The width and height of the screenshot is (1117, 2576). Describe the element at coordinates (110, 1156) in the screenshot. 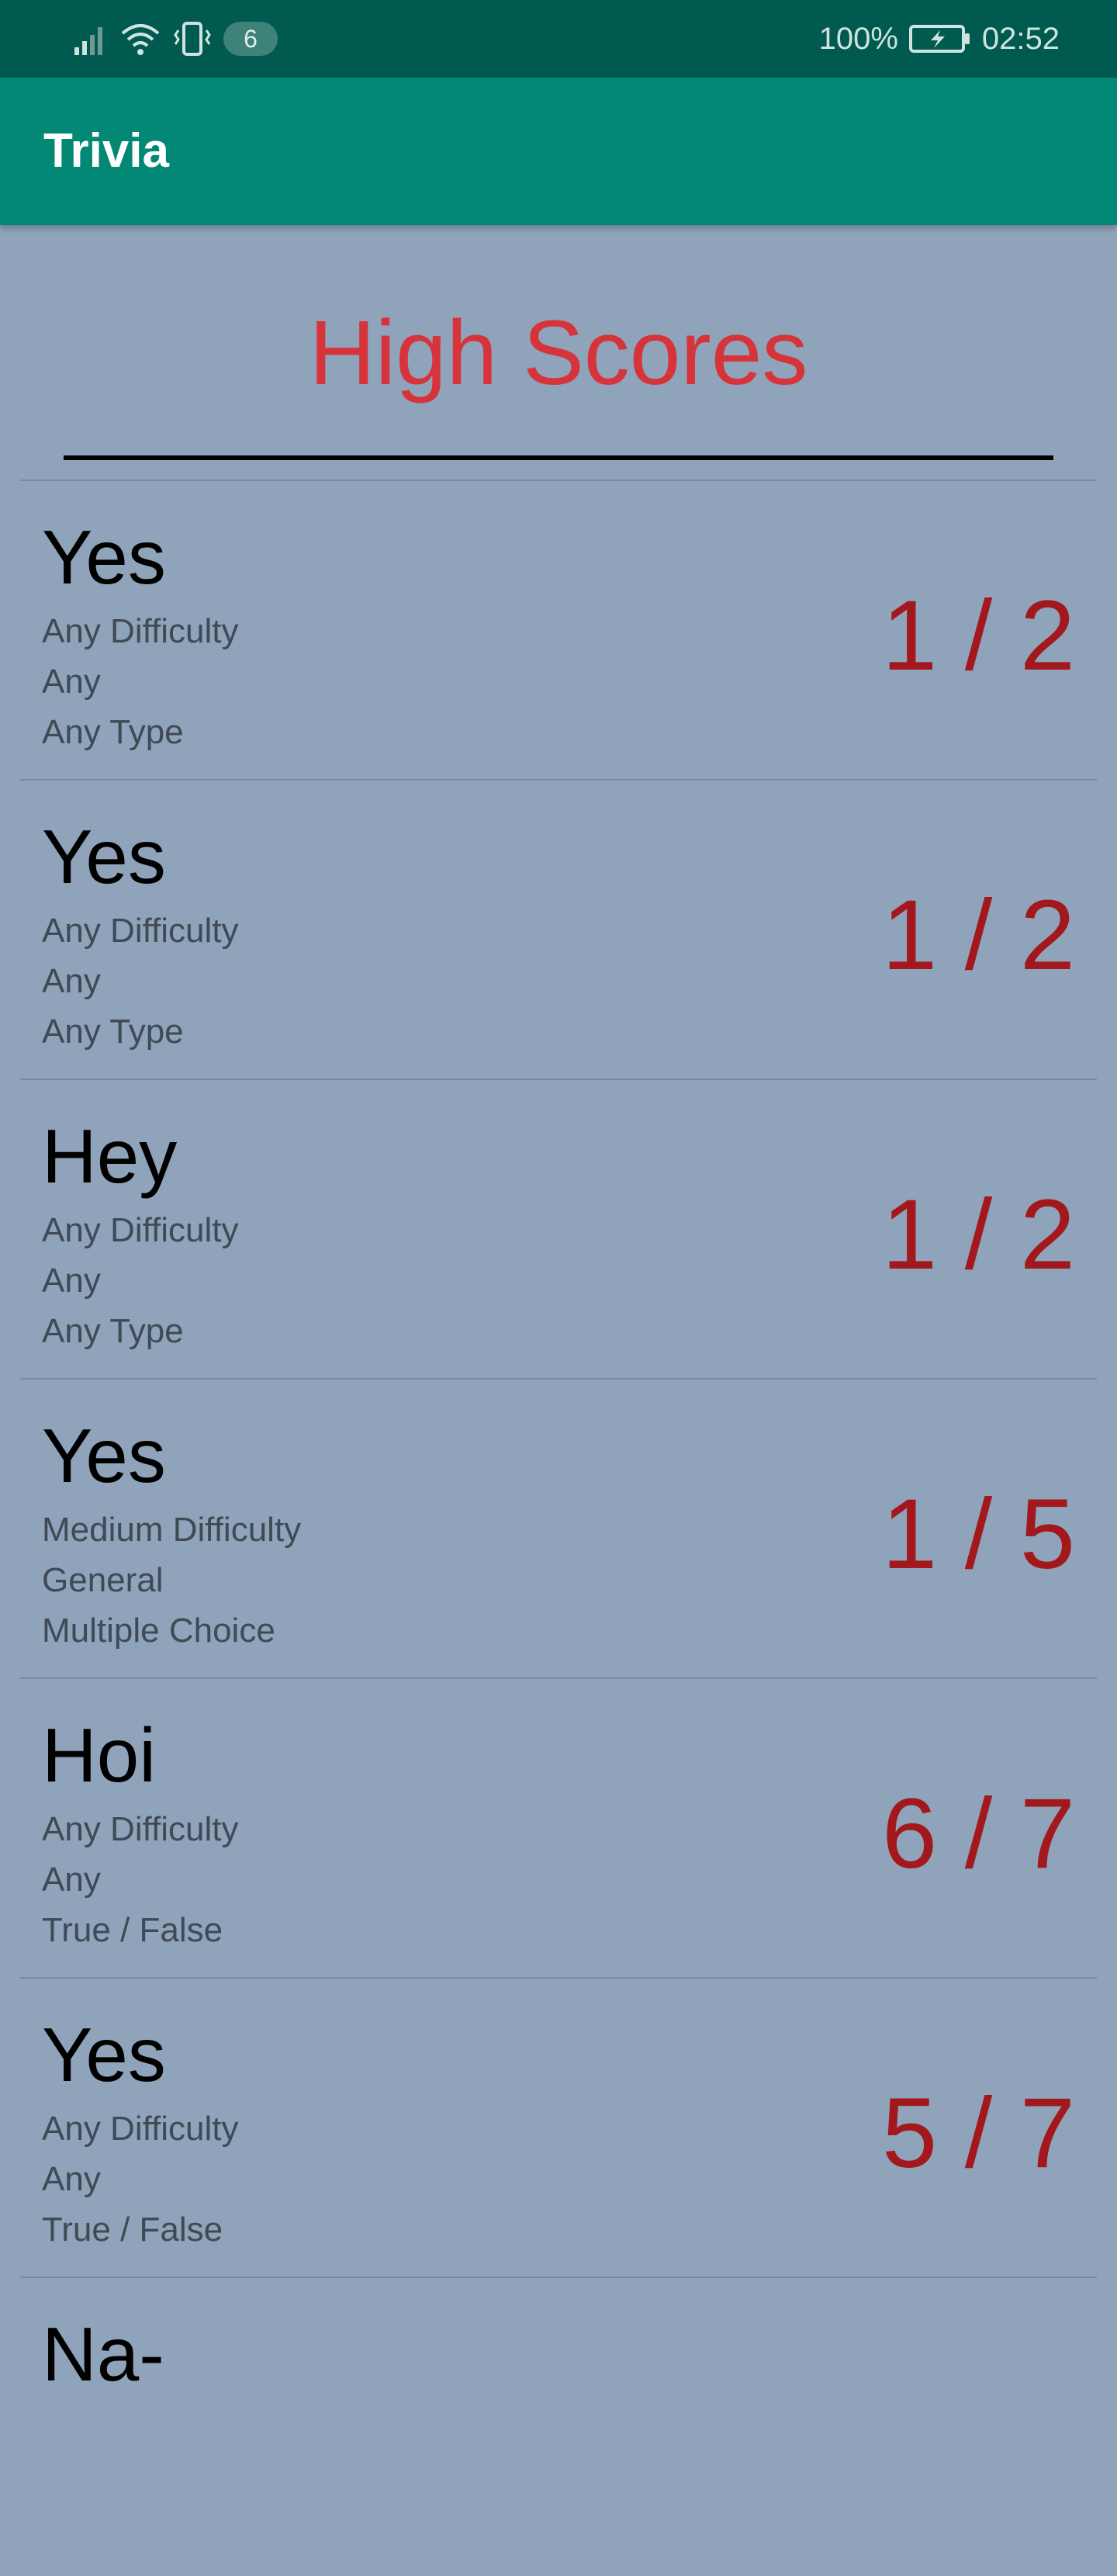

I see `player-name: Hey` at that location.